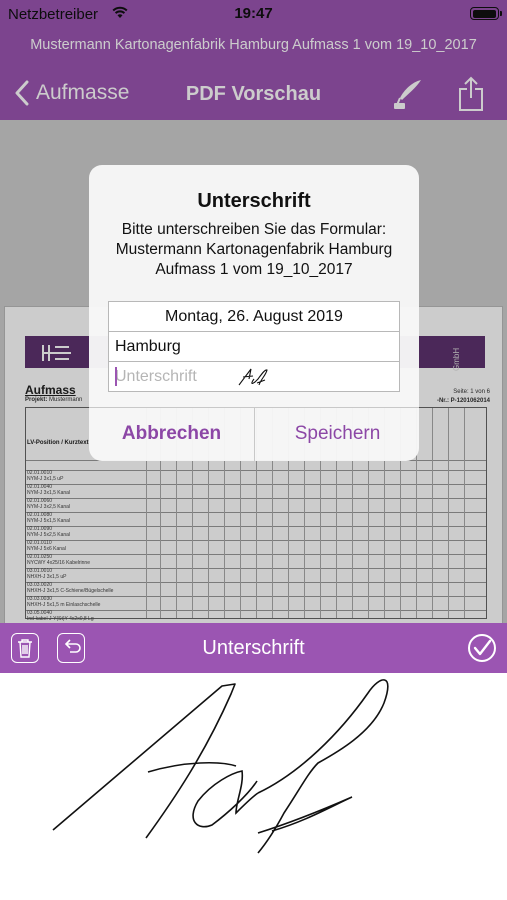 This screenshot has width=507, height=900. What do you see at coordinates (254, 346) in the screenshot?
I see `city-field: Hamburg` at bounding box center [254, 346].